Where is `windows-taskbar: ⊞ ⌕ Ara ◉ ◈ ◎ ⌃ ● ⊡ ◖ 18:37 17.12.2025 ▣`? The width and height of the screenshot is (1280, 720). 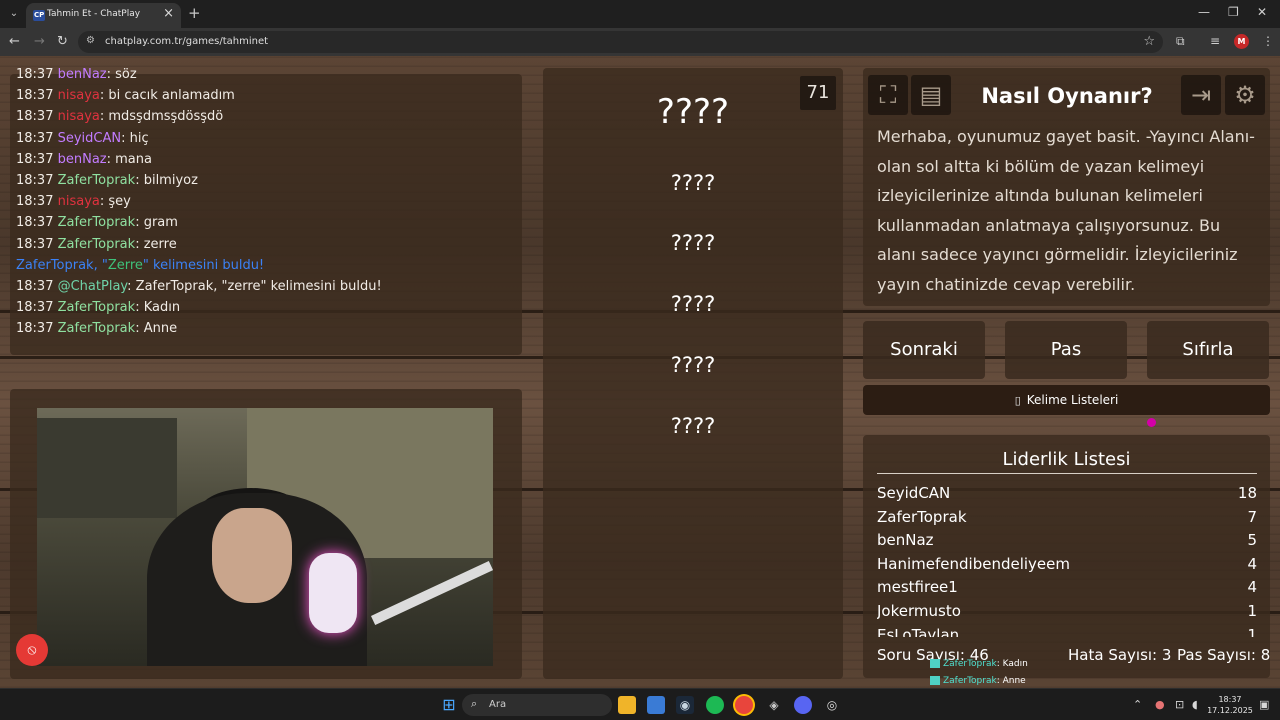
windows-taskbar: ⊞ ⌕ Ara ◉ ◈ ◎ ⌃ ● ⊡ ◖ 18:37 17.12.2025 ▣ is located at coordinates (640, 704).